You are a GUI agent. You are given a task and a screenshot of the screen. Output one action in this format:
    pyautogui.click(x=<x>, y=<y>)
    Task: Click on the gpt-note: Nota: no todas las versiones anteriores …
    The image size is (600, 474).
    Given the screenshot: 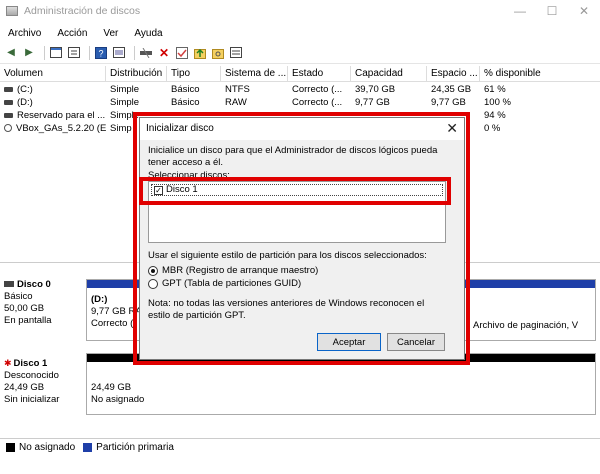 What is the action you would take?
    pyautogui.click(x=286, y=309)
    